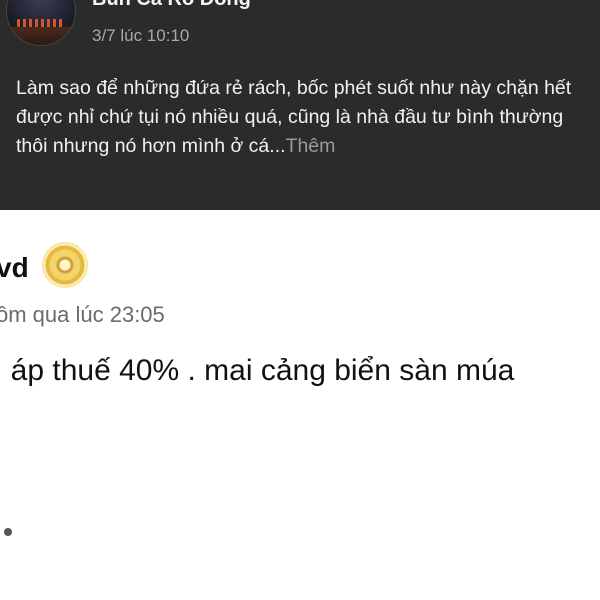 The width and height of the screenshot is (600, 600). What do you see at coordinates (82, 315) in the screenshot?
I see `comment-timestamp: ôm qua lúc 23:05` at bounding box center [82, 315].